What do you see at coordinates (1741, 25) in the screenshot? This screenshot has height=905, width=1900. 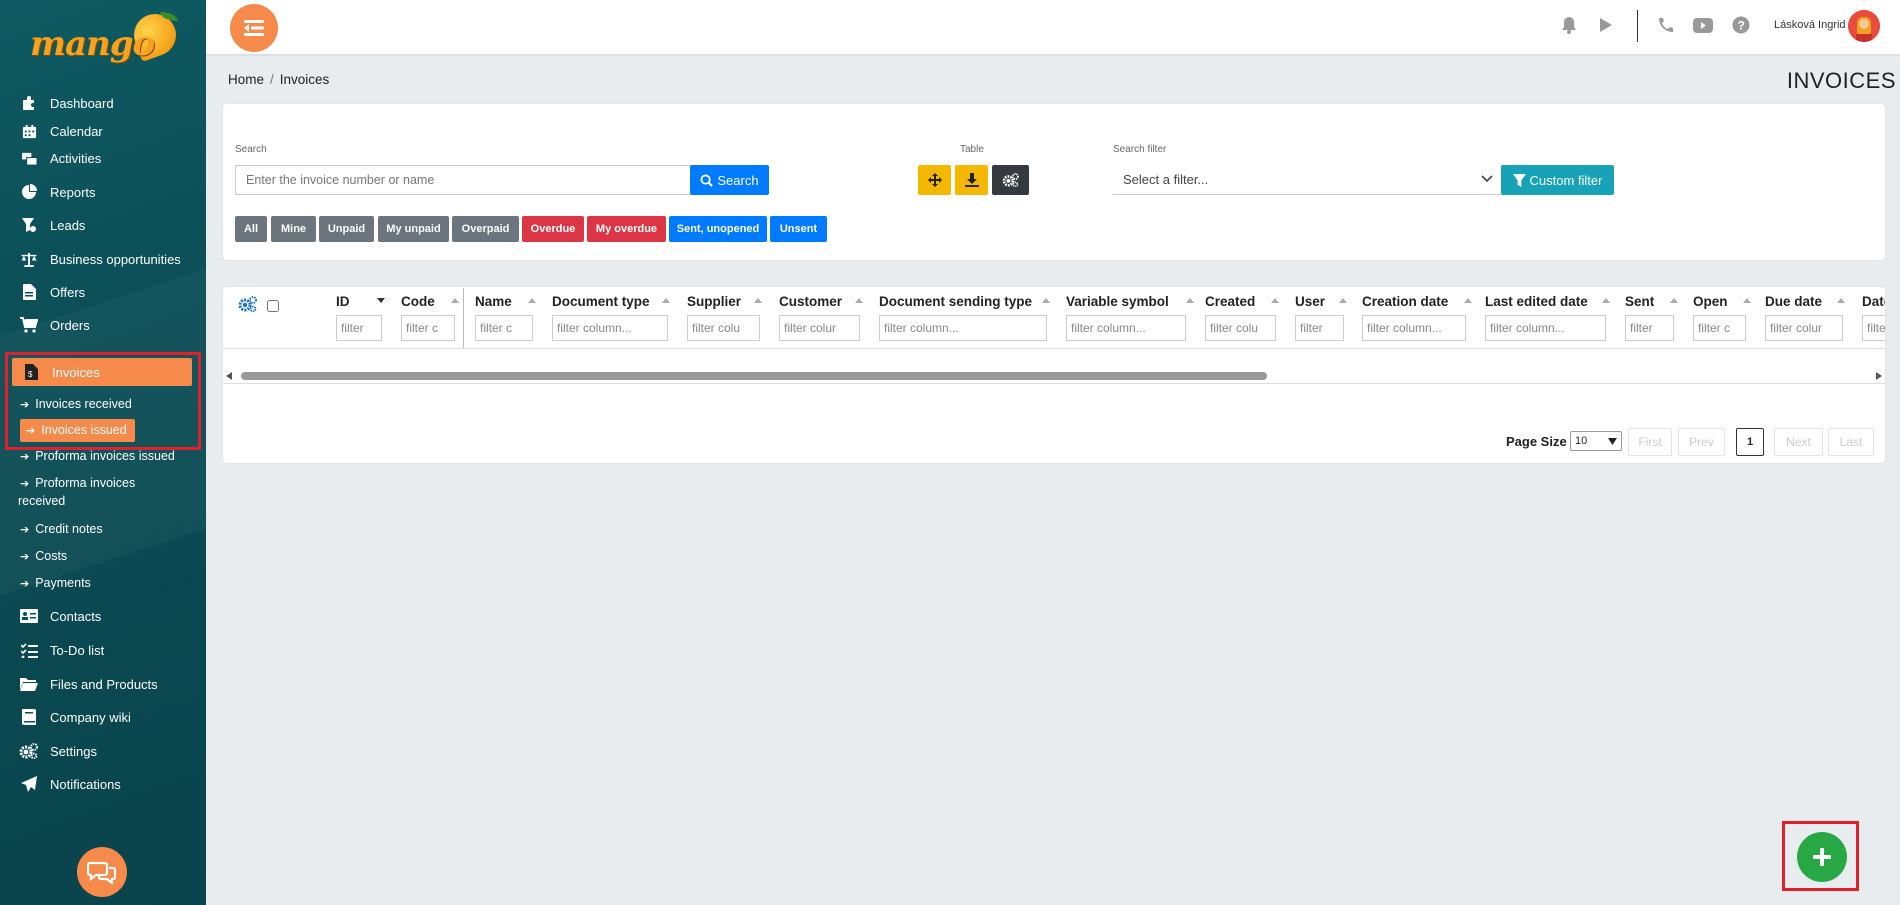 I see `help-icon: ?` at bounding box center [1741, 25].